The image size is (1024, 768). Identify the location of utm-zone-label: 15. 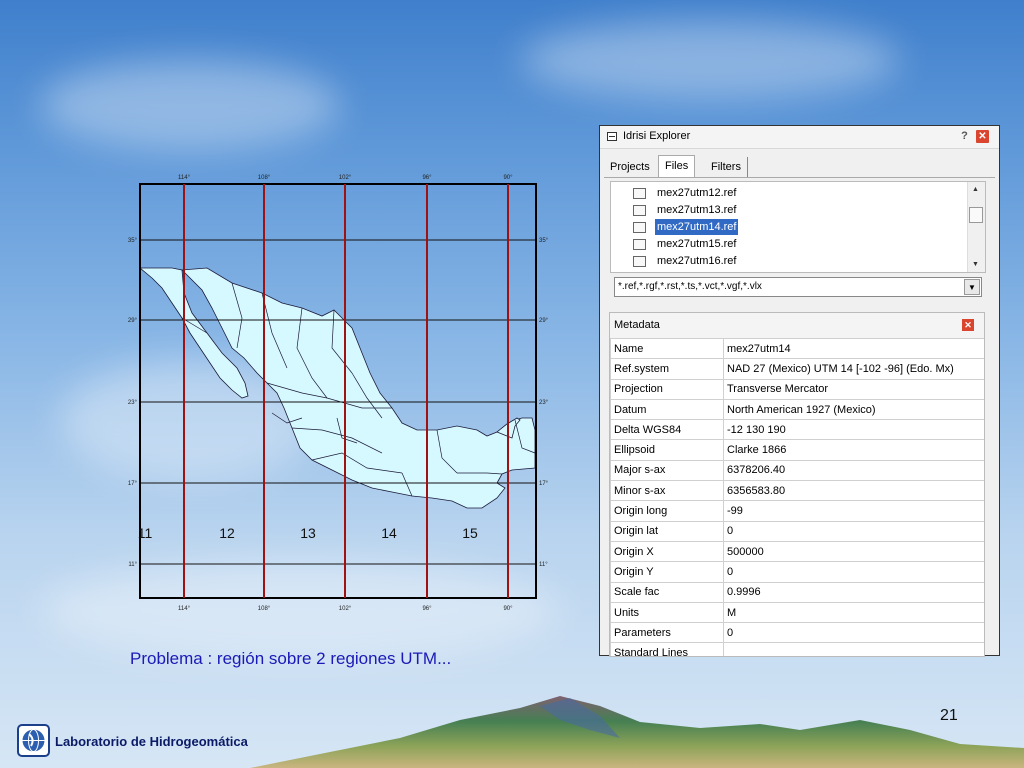
(470, 533).